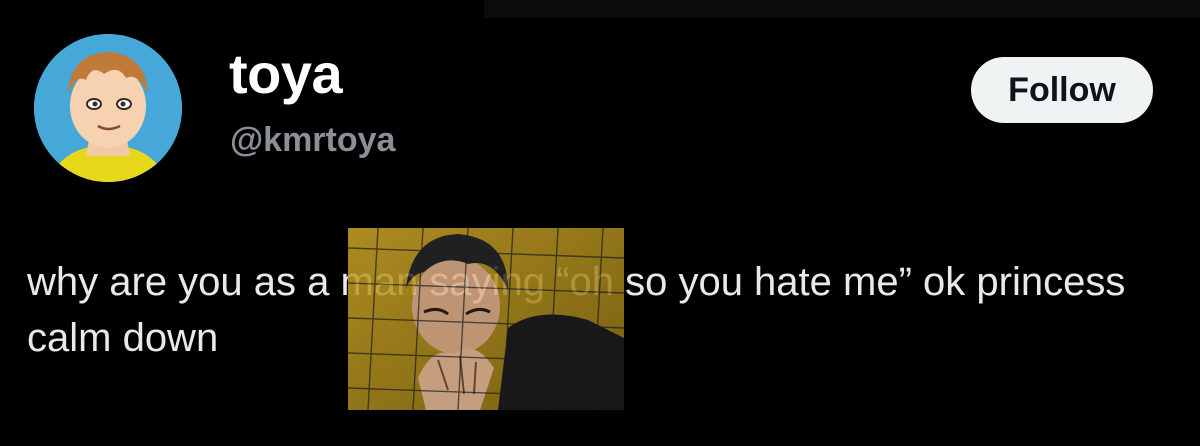 Image resolution: width=1200 pixels, height=446 pixels. What do you see at coordinates (286, 74) in the screenshot?
I see `display-name: toya` at bounding box center [286, 74].